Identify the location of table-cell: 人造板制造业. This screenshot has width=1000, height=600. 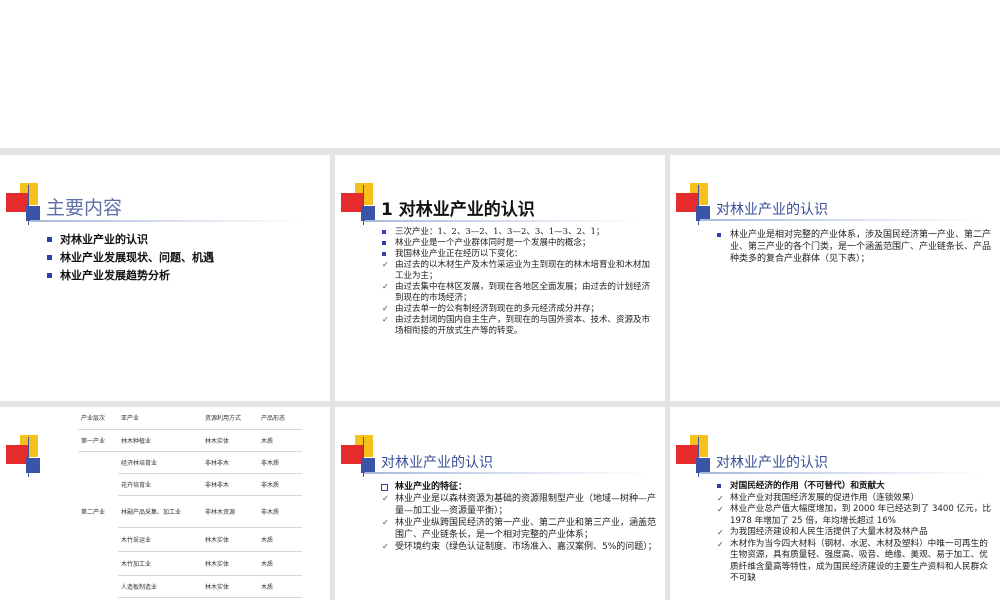
(160, 586).